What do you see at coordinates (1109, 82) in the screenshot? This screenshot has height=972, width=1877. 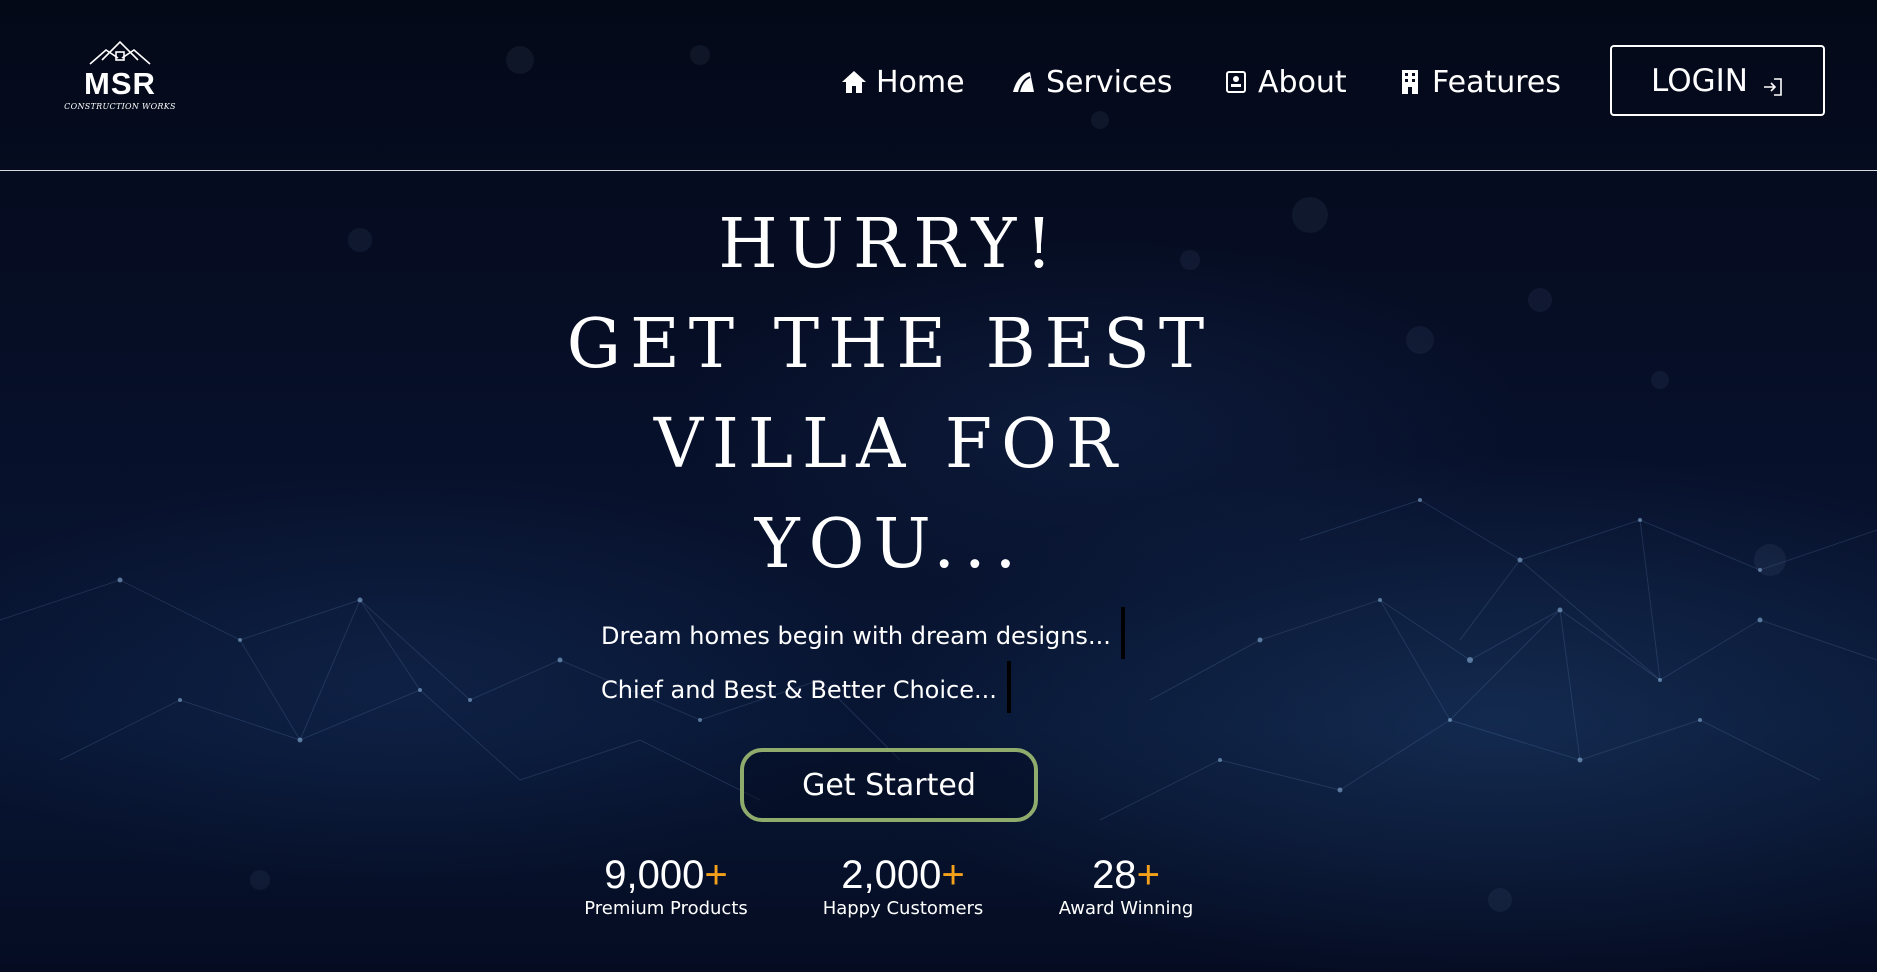 I see `nav-services-label: Services` at bounding box center [1109, 82].